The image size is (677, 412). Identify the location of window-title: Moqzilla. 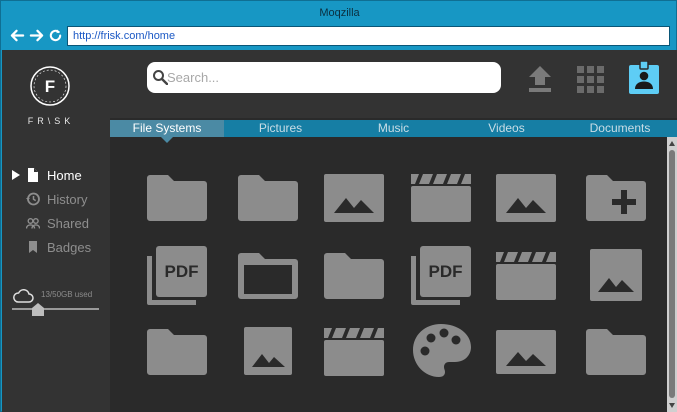
(339, 13).